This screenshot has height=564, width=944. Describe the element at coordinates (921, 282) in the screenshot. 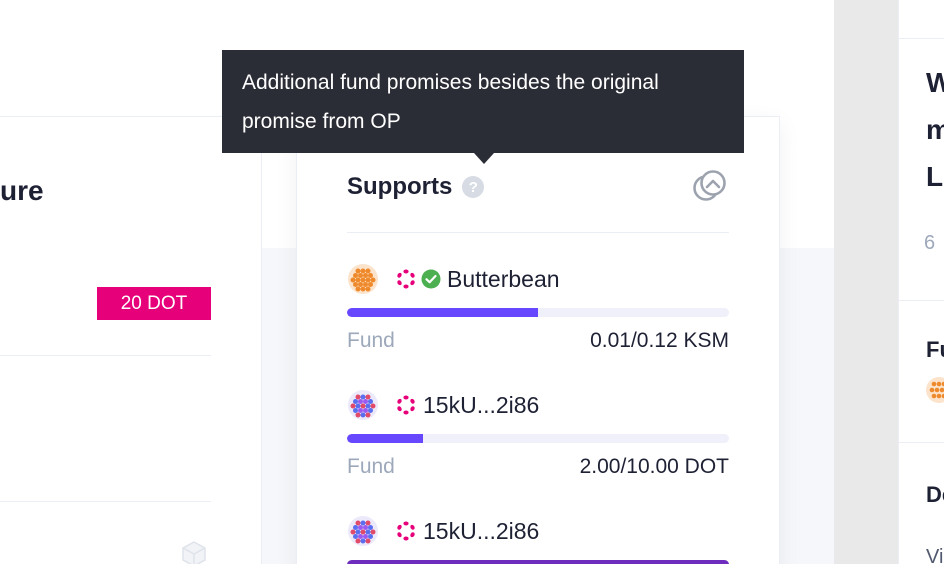

I see `bounty-card-right: W m La 6 Fu De Vi` at that location.